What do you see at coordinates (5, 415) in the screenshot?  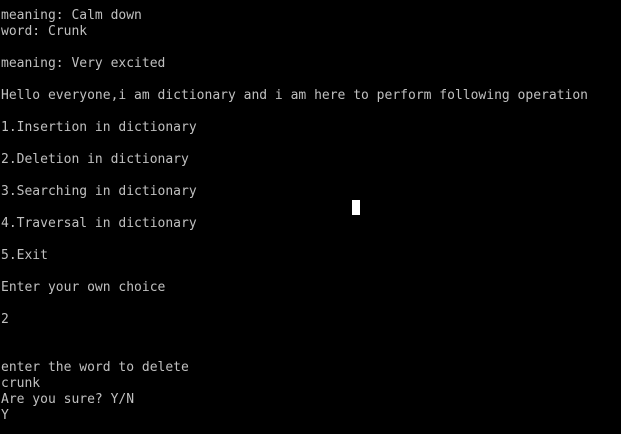 I see `confirm-answer: Y` at bounding box center [5, 415].